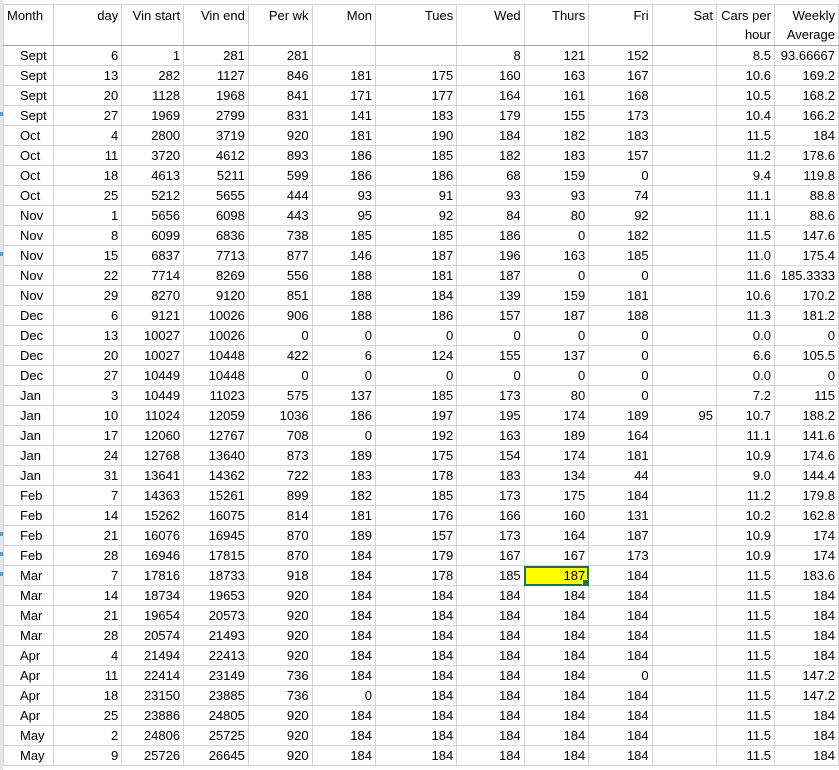  Describe the element at coordinates (280, 275) in the screenshot. I see `cell-per-wk: 556` at that location.